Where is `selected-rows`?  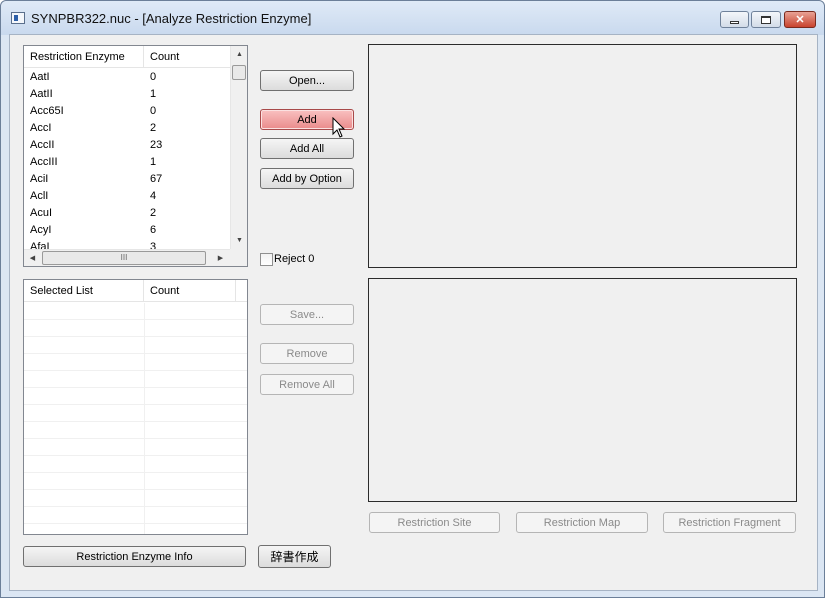
selected-rows is located at coordinates (135, 418).